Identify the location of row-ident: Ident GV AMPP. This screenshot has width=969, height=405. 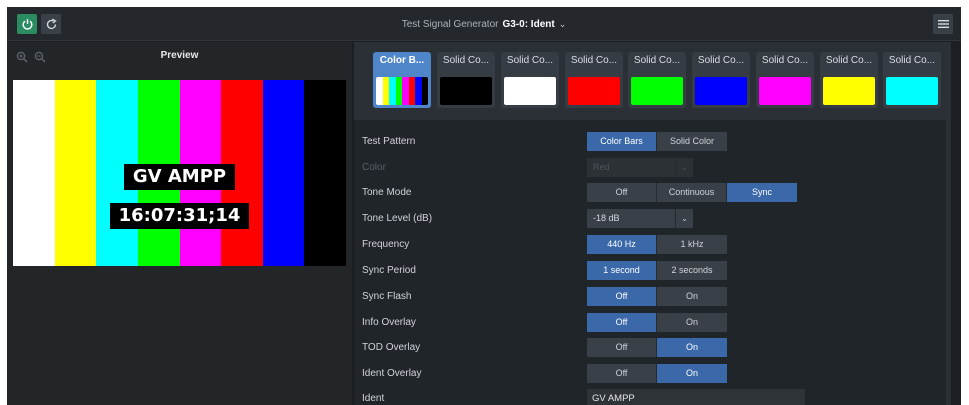
(652, 395).